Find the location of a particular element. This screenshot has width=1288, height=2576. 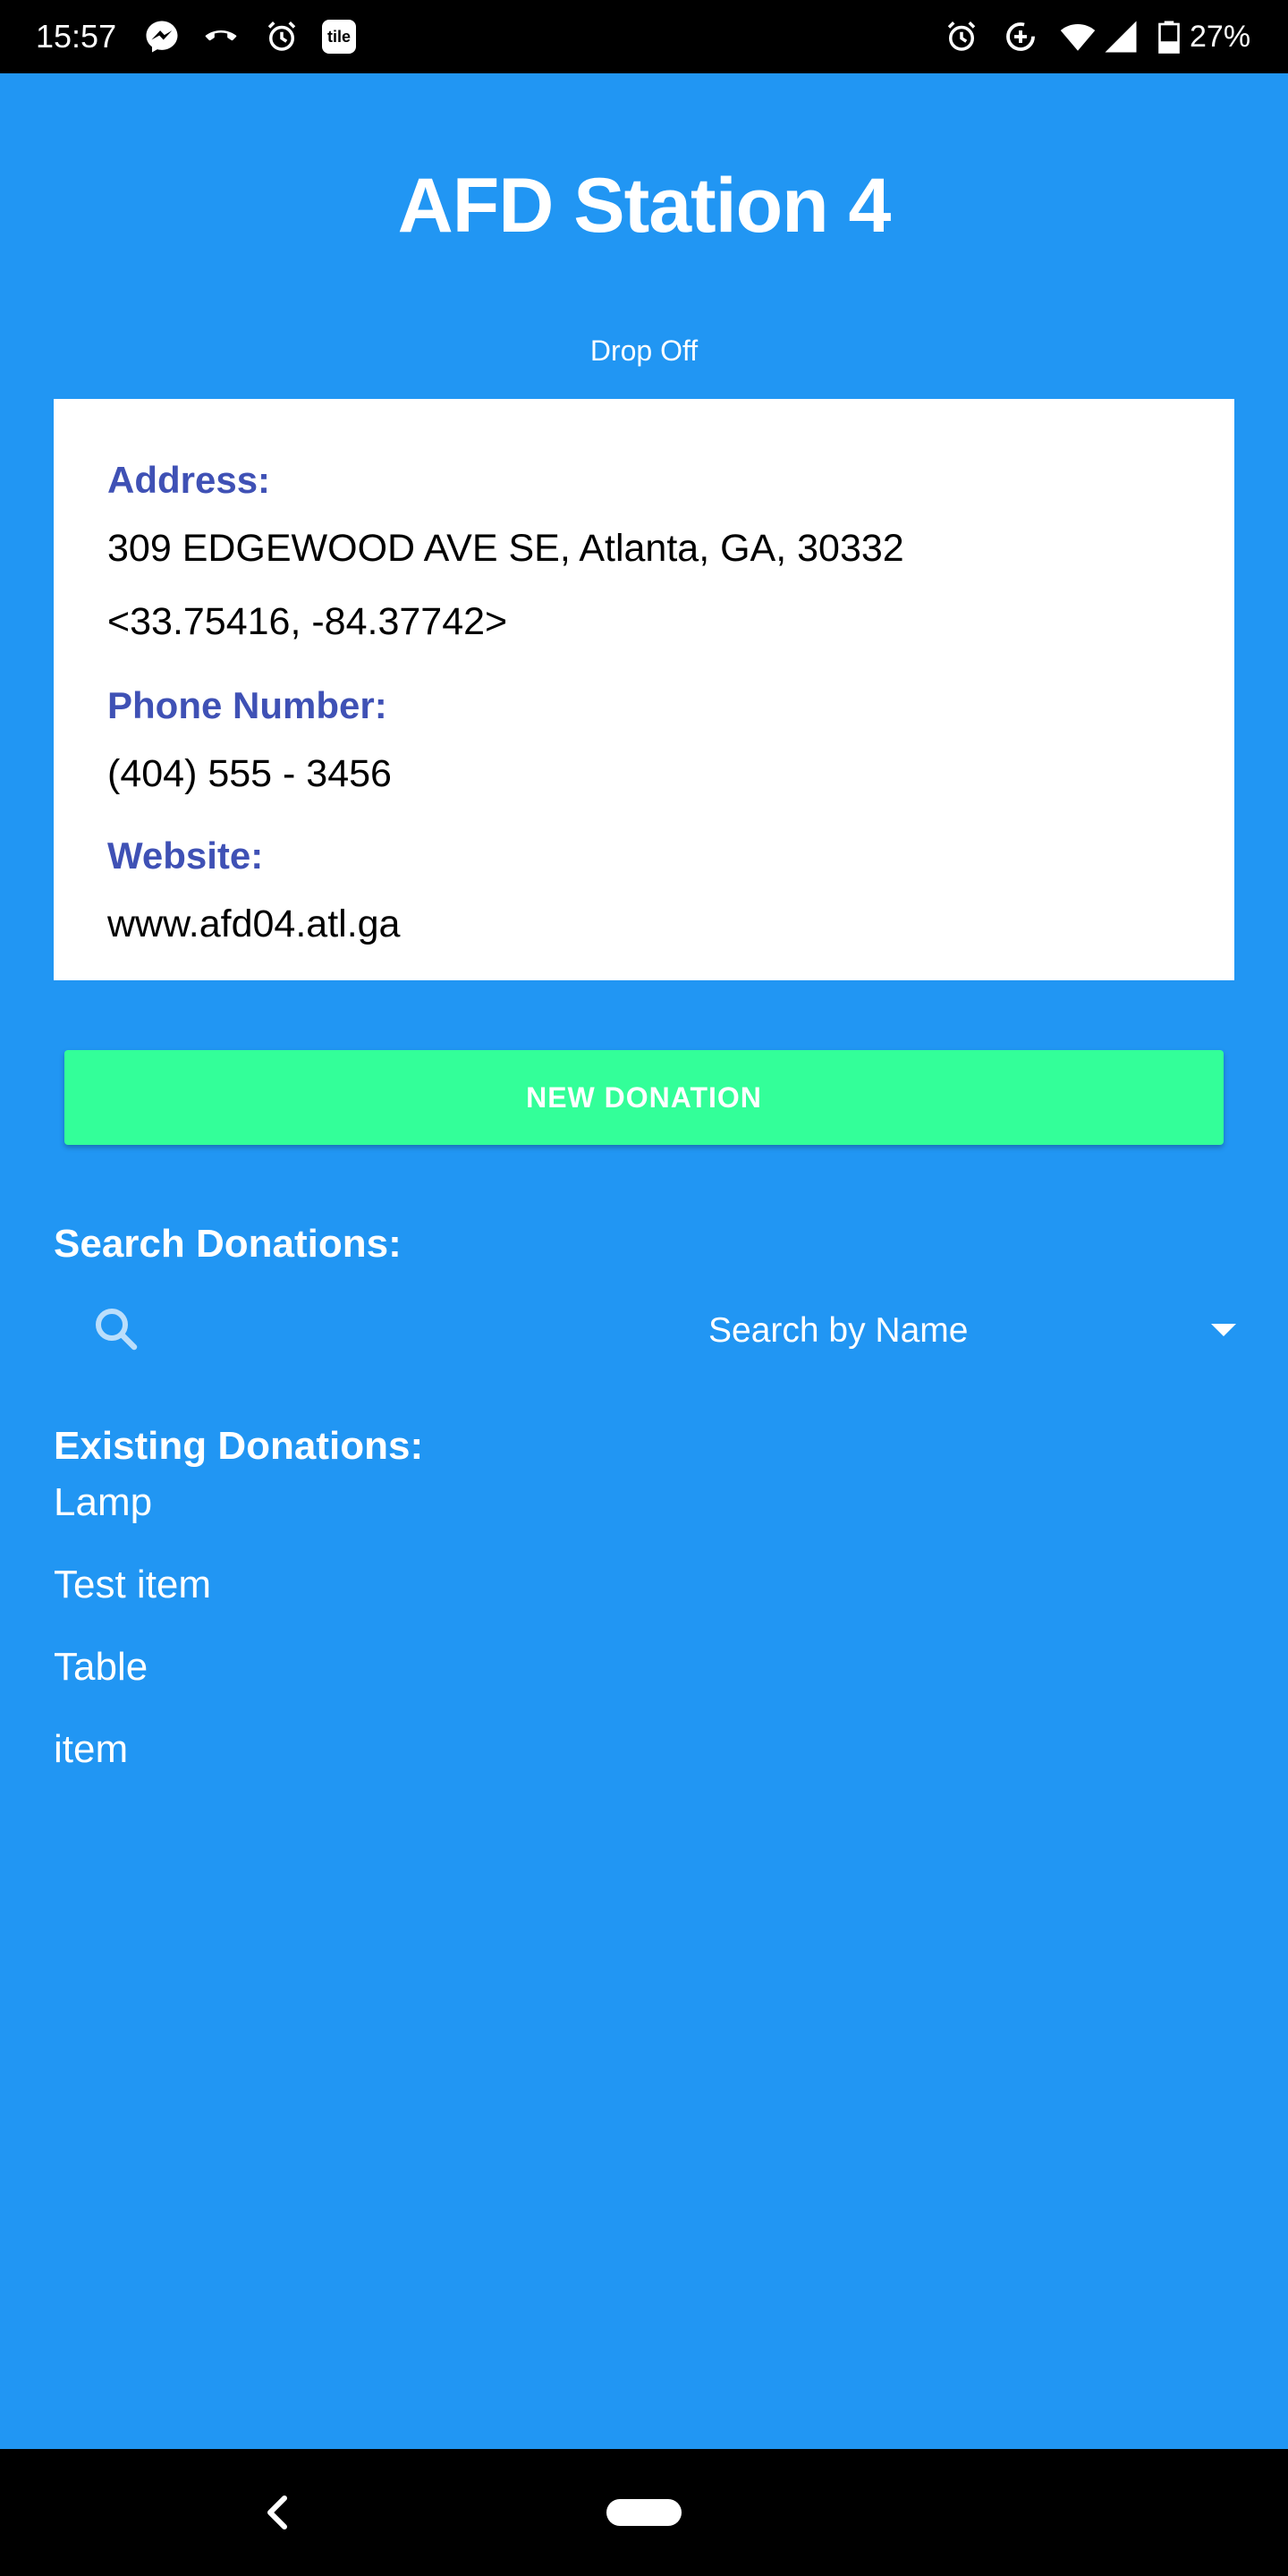

status-time: 15:57 is located at coordinates (76, 36).